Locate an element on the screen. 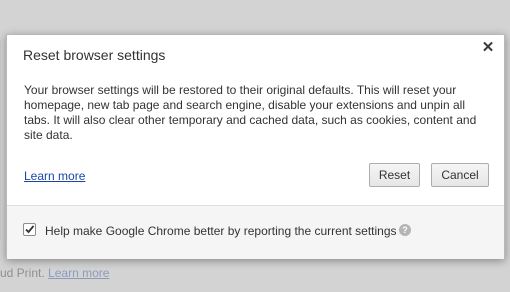 The image size is (510, 292). background-divider is located at coordinates (0, 140).